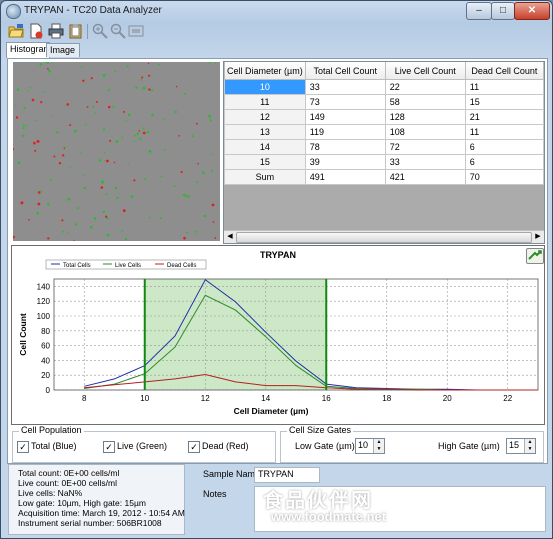  What do you see at coordinates (109, 447) in the screenshot?
I see `live-checkbox: ✓` at bounding box center [109, 447].